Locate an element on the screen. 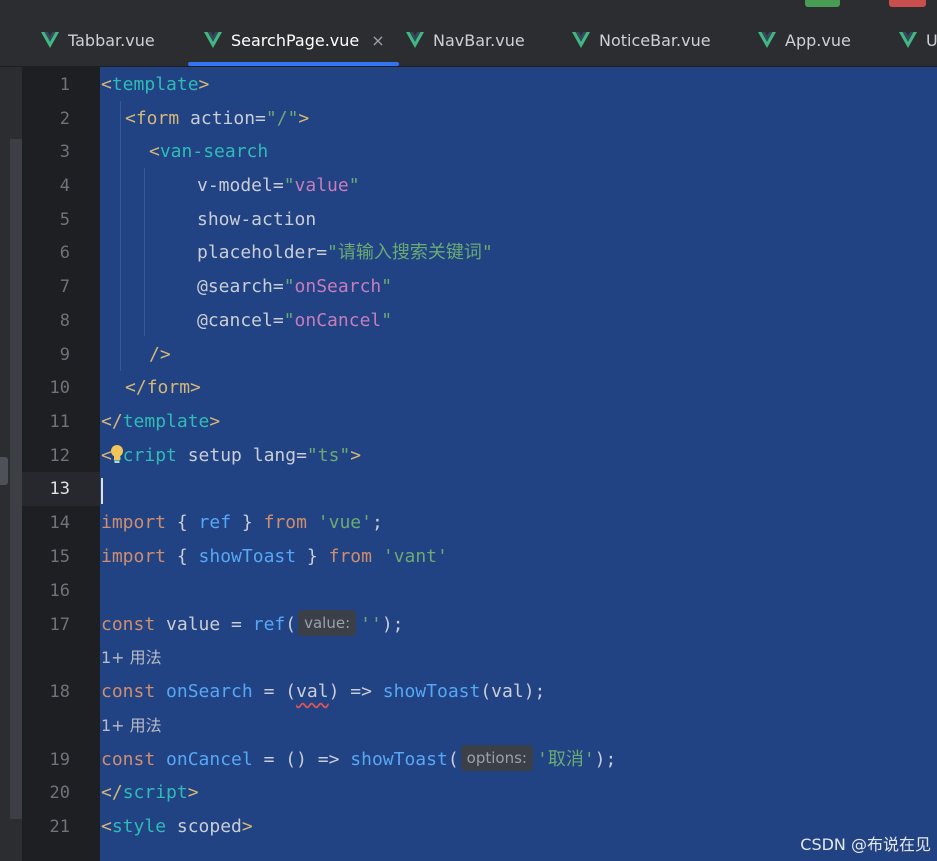 Image resolution: width=937 pixels, height=861 pixels. token: ( is located at coordinates (291, 624).